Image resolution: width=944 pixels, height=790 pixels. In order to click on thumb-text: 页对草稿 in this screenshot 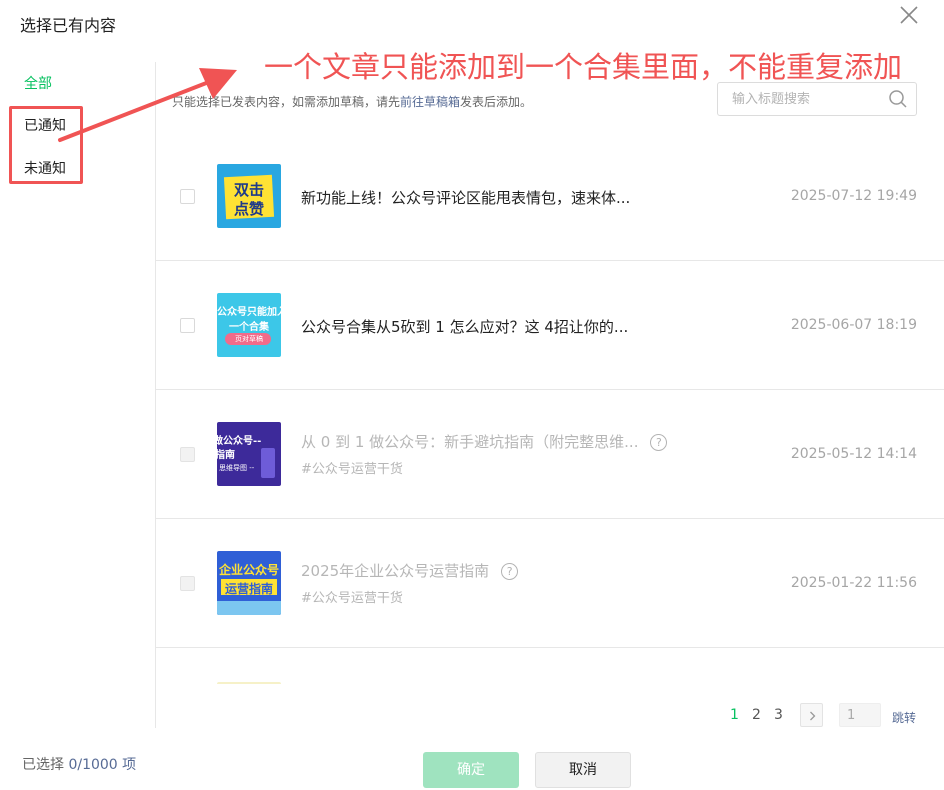, I will do `click(249, 339)`.